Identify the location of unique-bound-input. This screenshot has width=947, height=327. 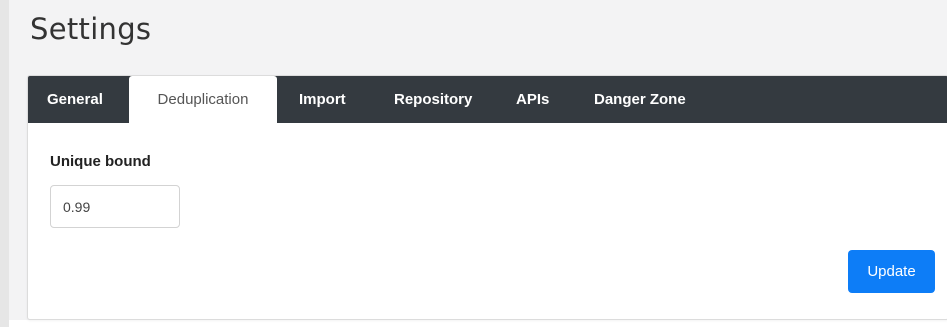
(115, 206).